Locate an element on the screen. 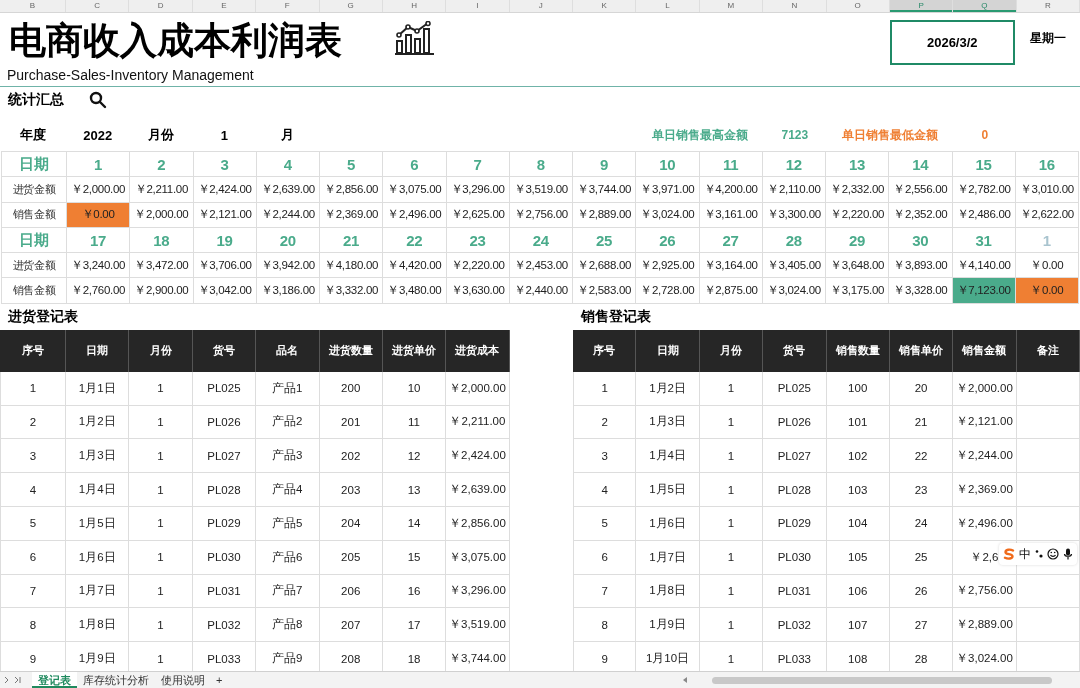 The image size is (1080, 688). scroll-left-icon is located at coordinates (685, 680).